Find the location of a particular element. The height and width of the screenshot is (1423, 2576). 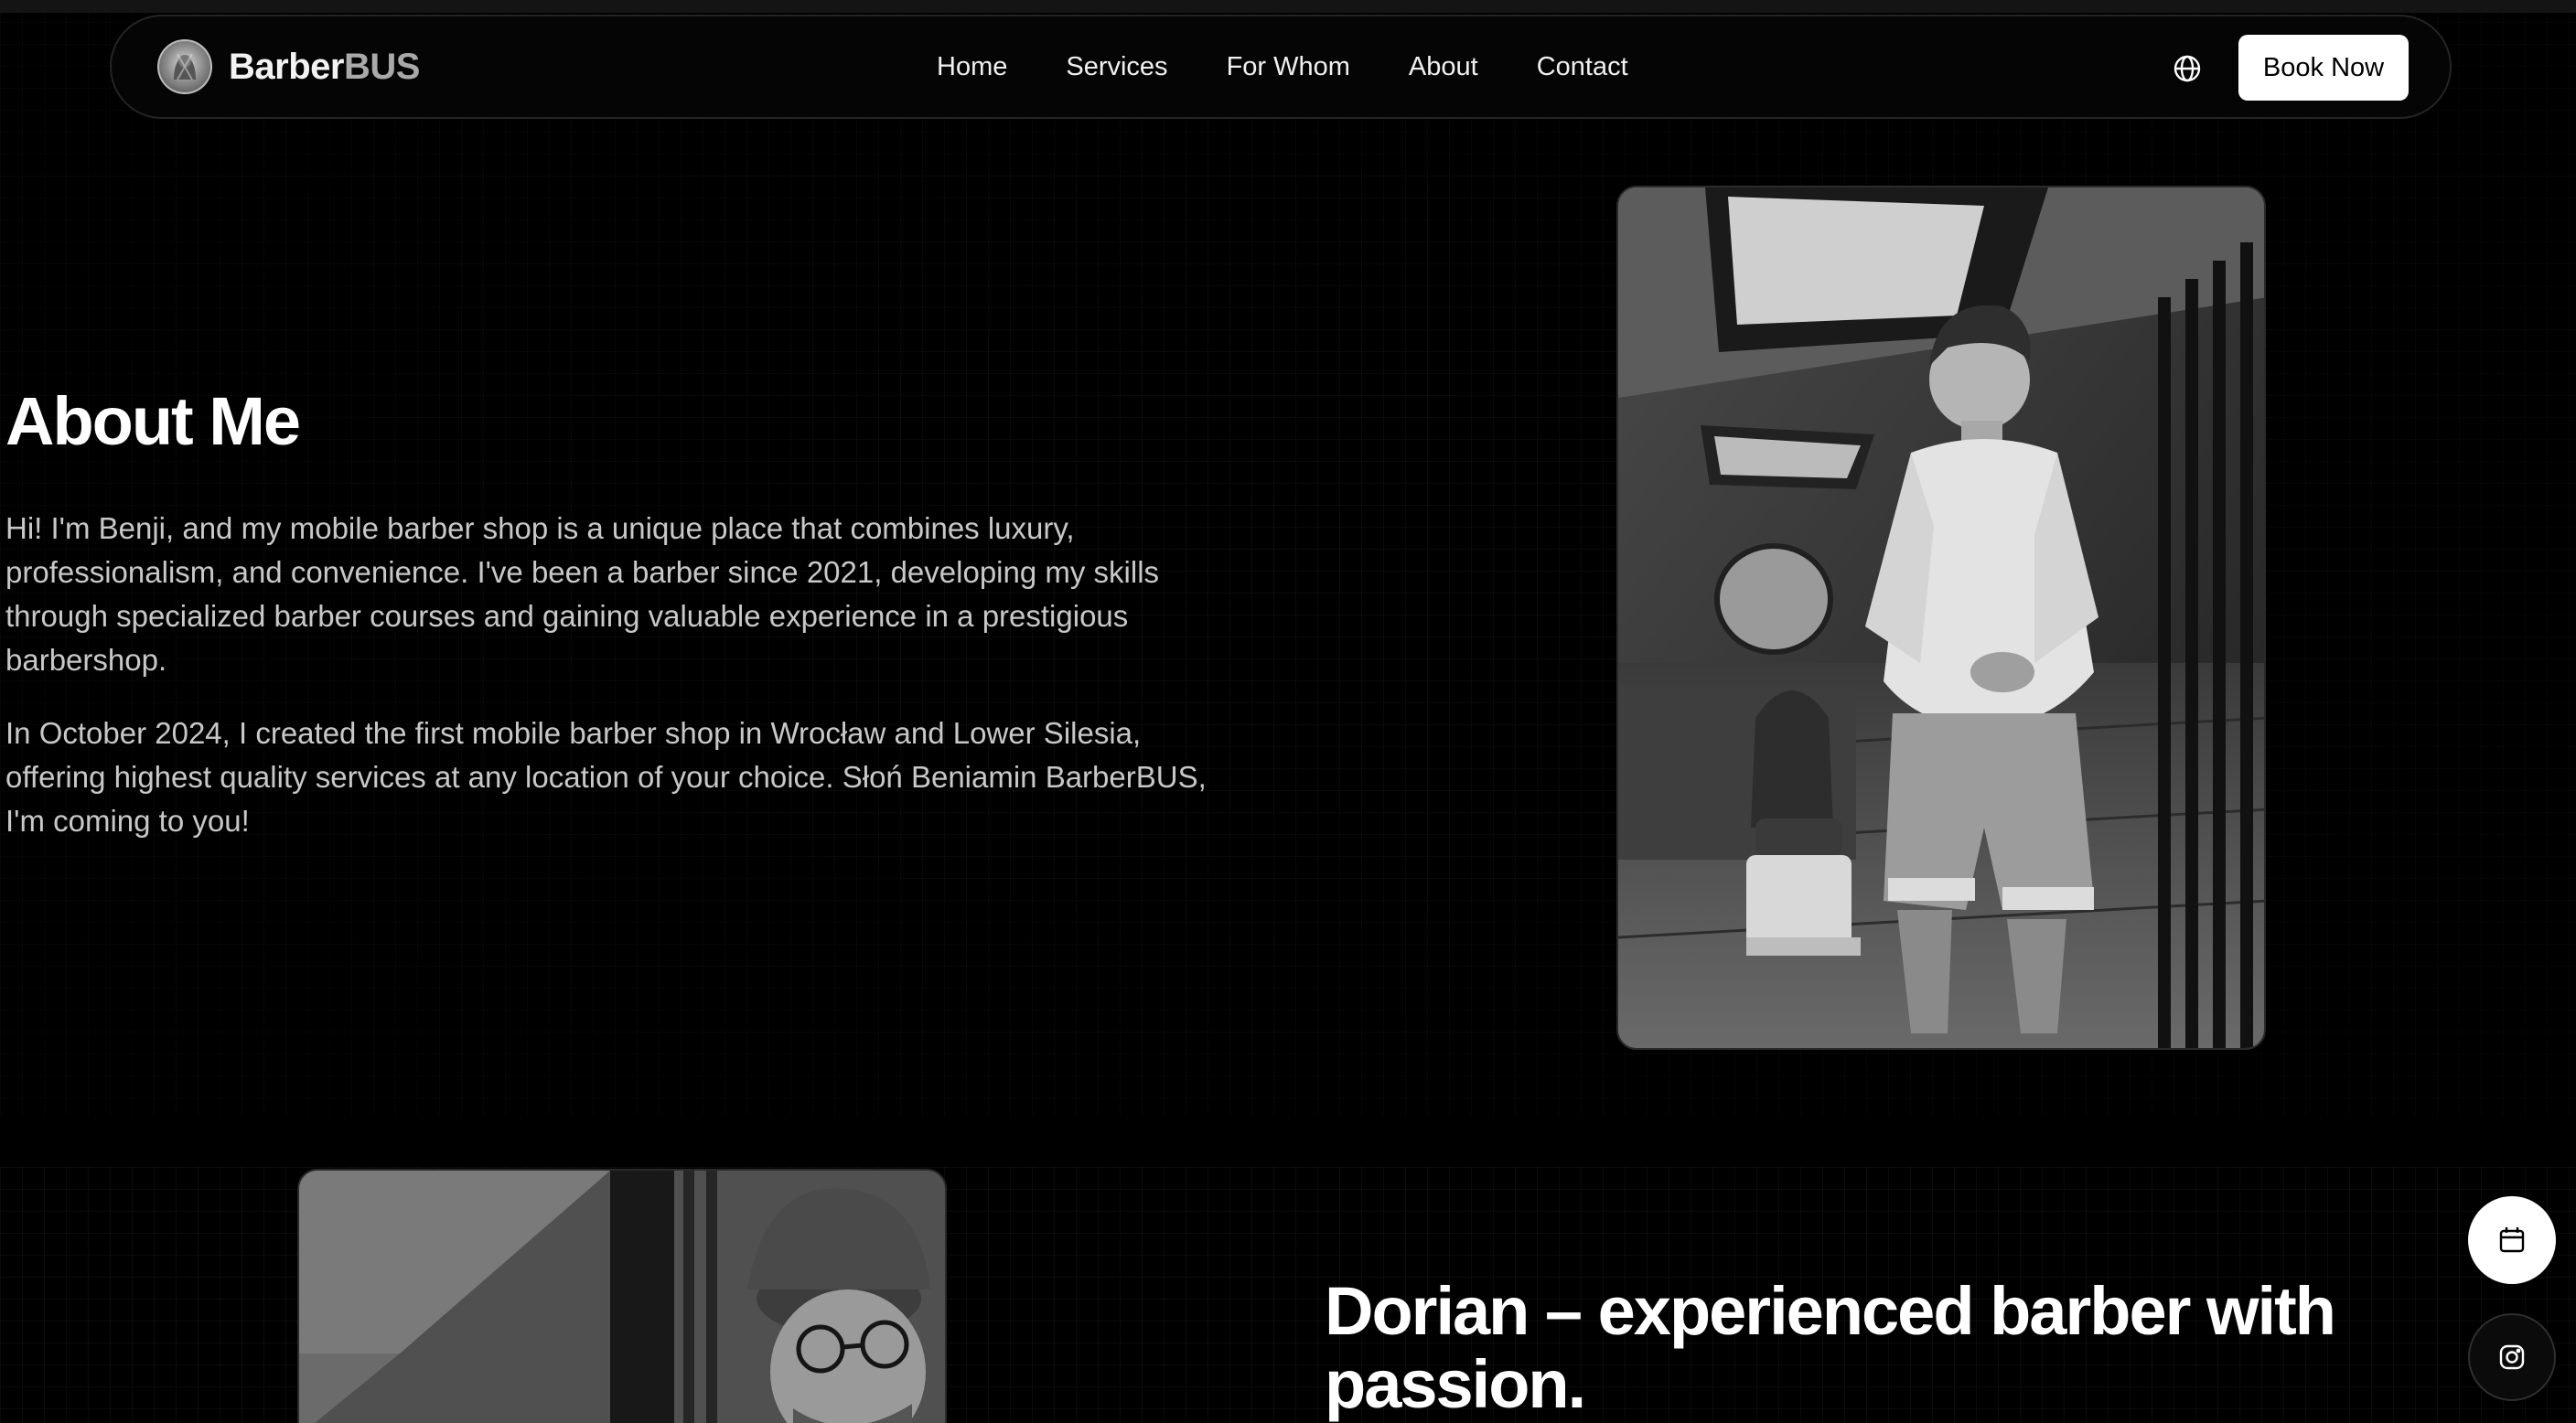

instagram-icon is located at coordinates (2512, 1357).